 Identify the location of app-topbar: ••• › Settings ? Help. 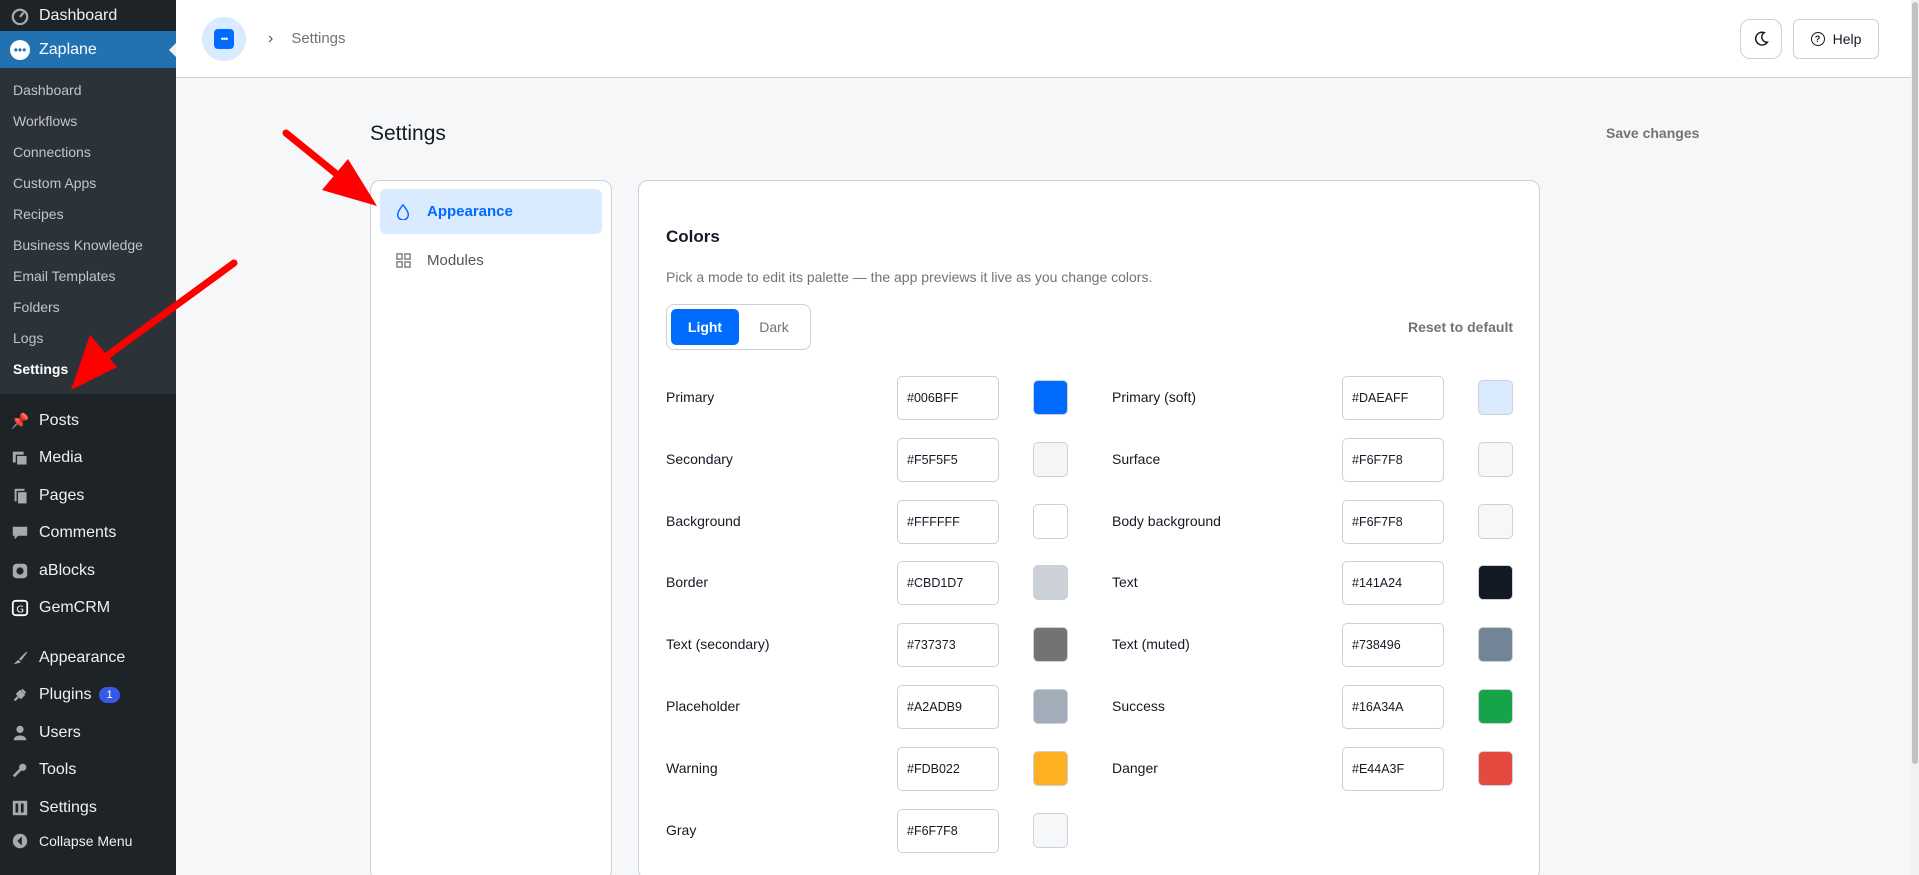
(1043, 39).